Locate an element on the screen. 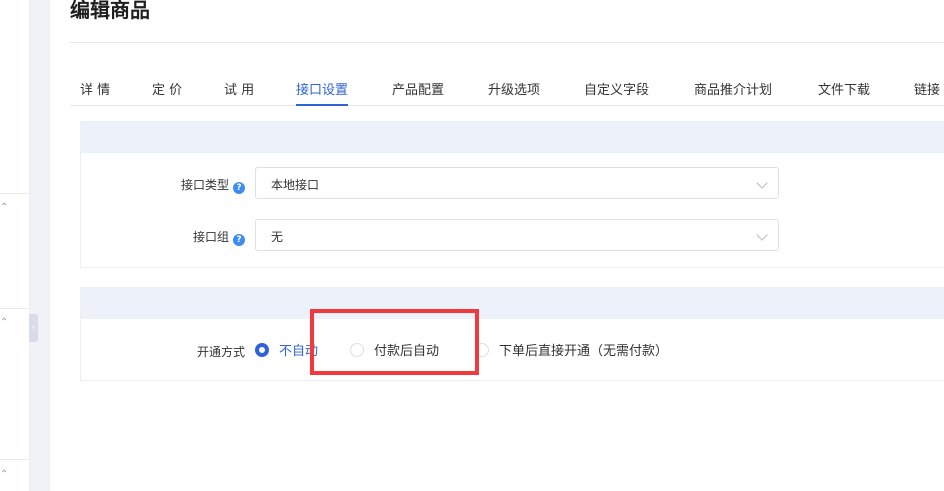 The width and height of the screenshot is (944, 491). interface-group-select: 无 is located at coordinates (517, 235).